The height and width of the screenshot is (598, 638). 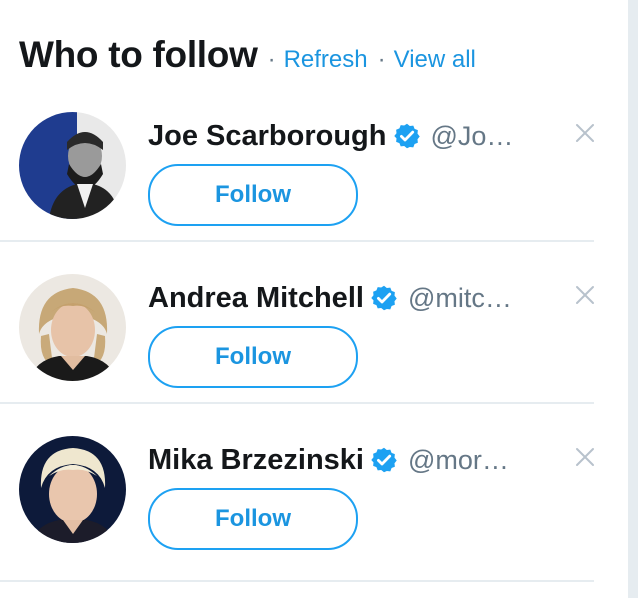 What do you see at coordinates (326, 60) in the screenshot?
I see `refresh-link: Refresh` at bounding box center [326, 60].